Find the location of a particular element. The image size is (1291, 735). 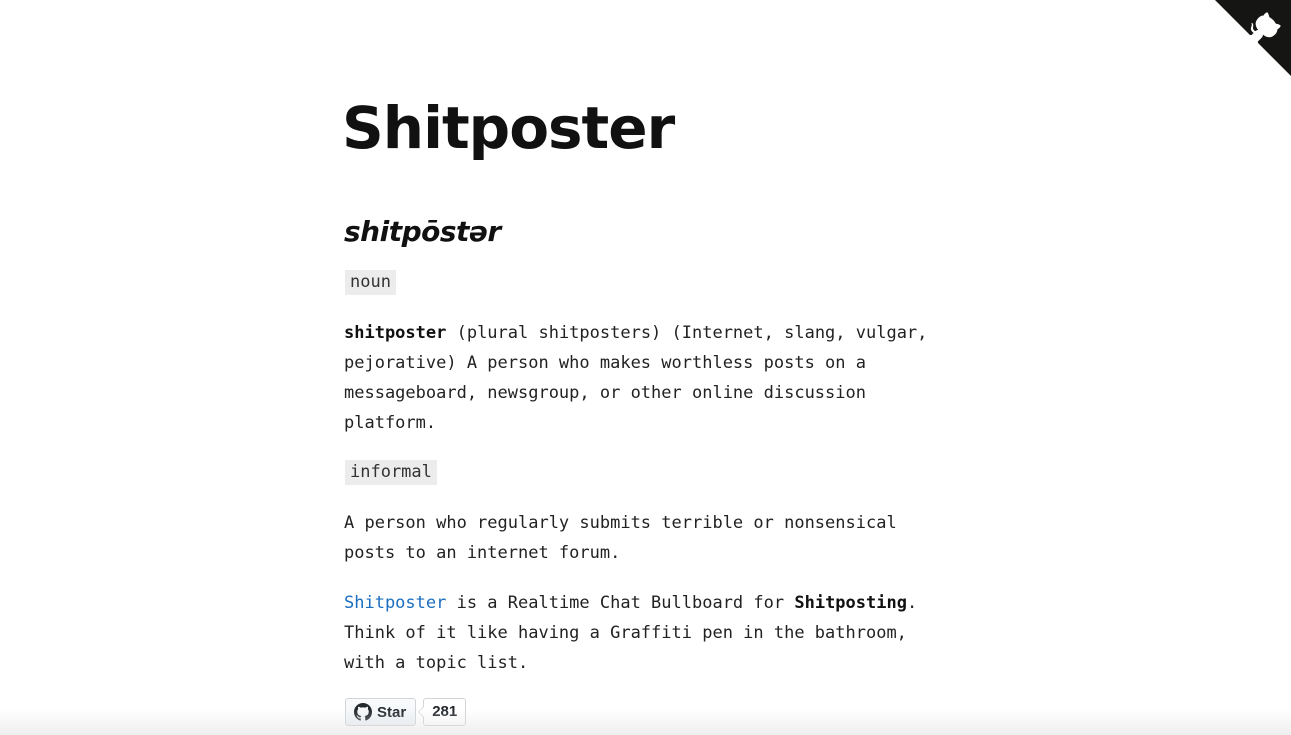

pronunciation-heading: shitpōstər is located at coordinates (422, 231).